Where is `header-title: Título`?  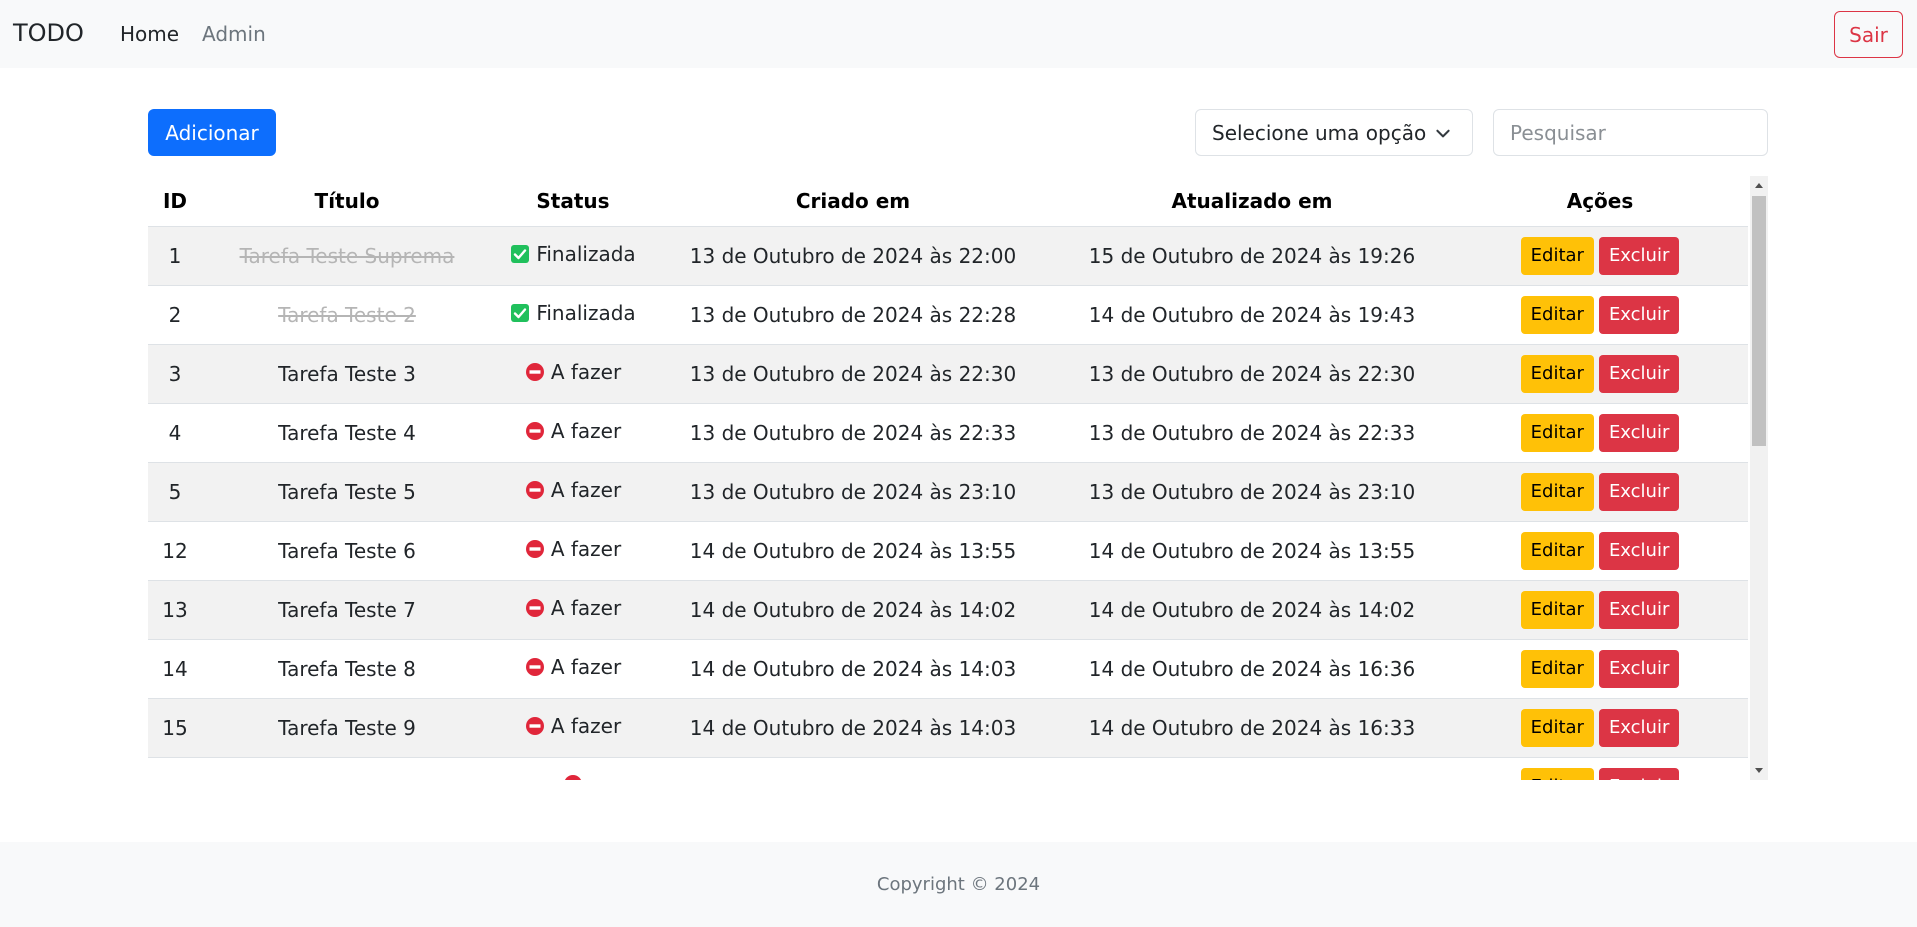
header-title: Título is located at coordinates (347, 201).